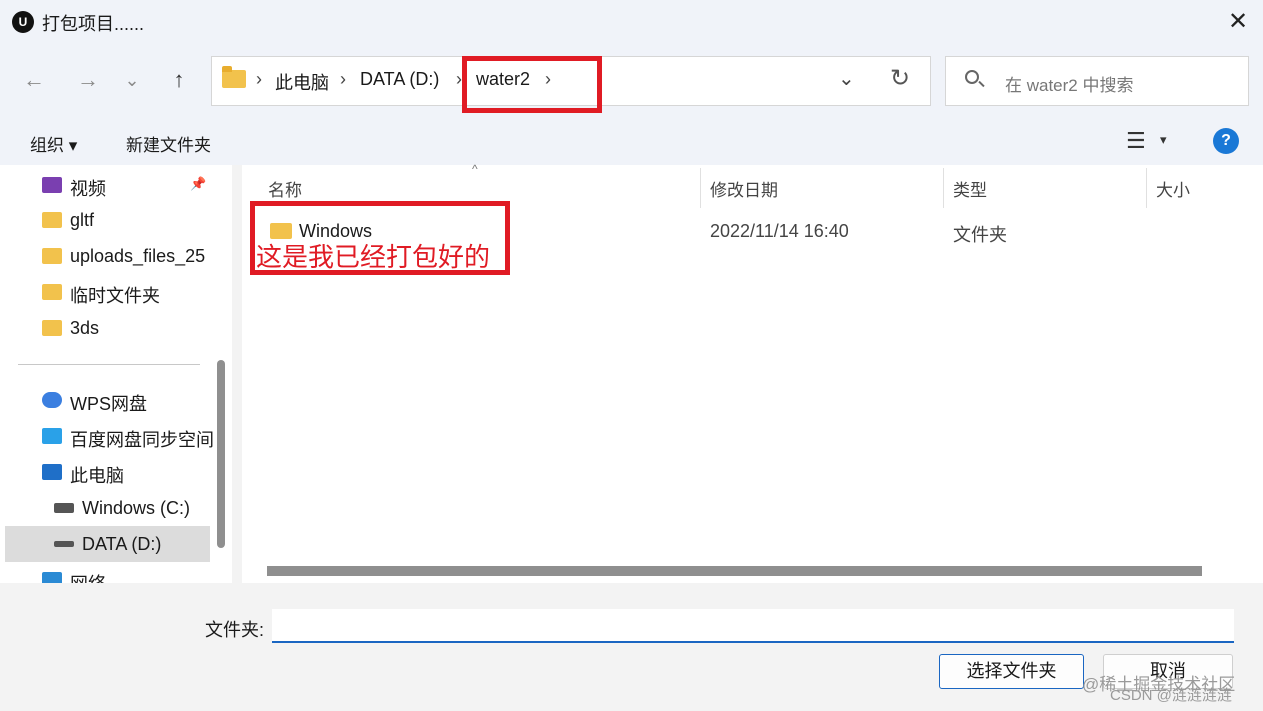 This screenshot has height=711, width=1263. I want to click on up-button: ↑, so click(179, 80).